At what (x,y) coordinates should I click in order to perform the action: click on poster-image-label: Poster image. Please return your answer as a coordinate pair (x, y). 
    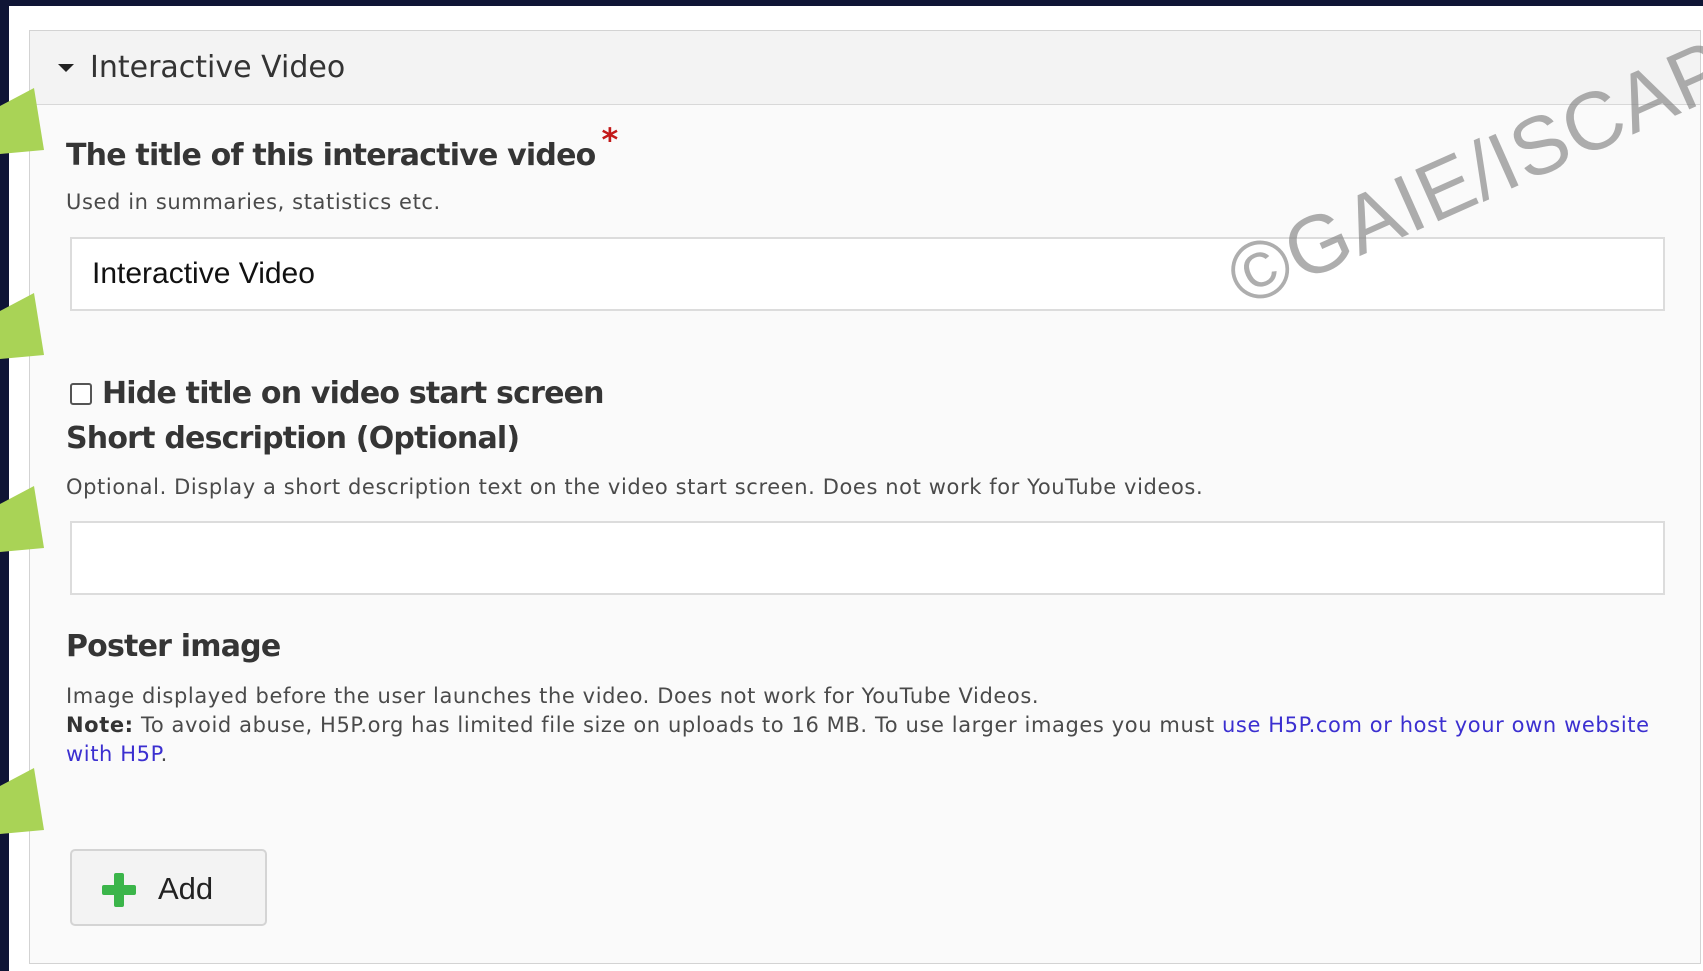
    Looking at the image, I should click on (173, 646).